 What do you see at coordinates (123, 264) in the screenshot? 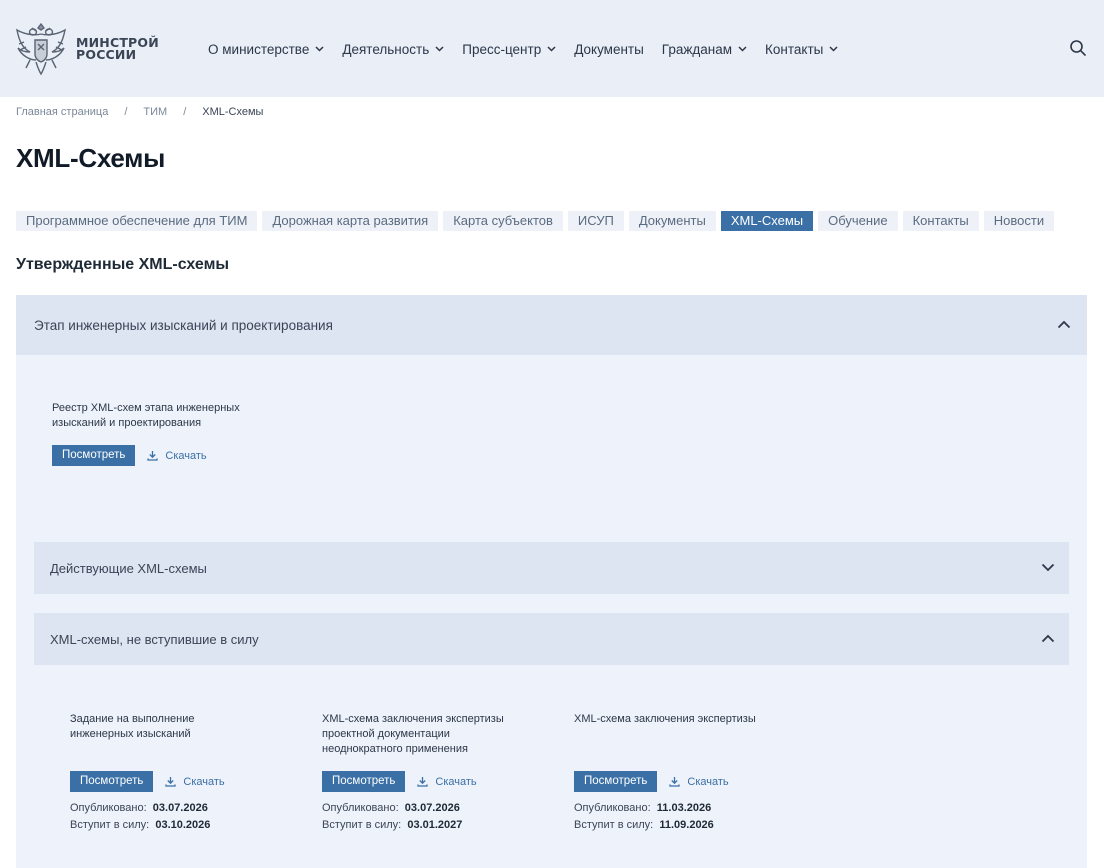
I see `section-title: Утвержденные XML-схемы` at bounding box center [123, 264].